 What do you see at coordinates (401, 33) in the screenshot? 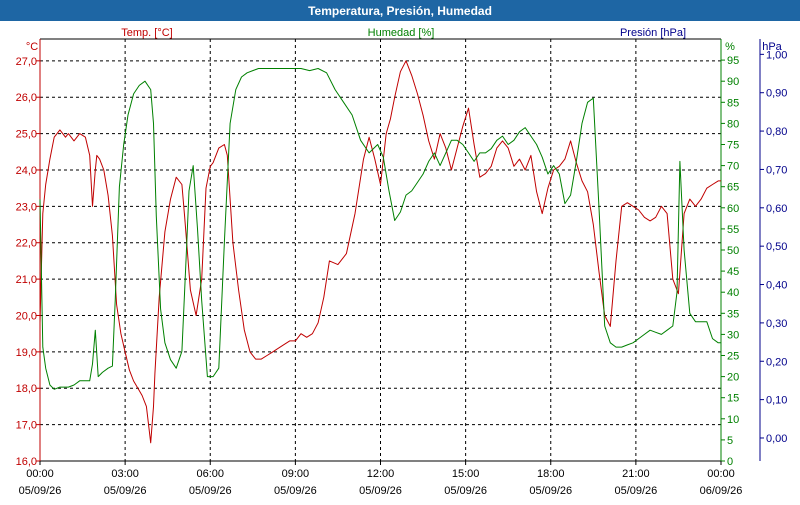
I see `legend-humidity: Humedad [%]` at bounding box center [401, 33].